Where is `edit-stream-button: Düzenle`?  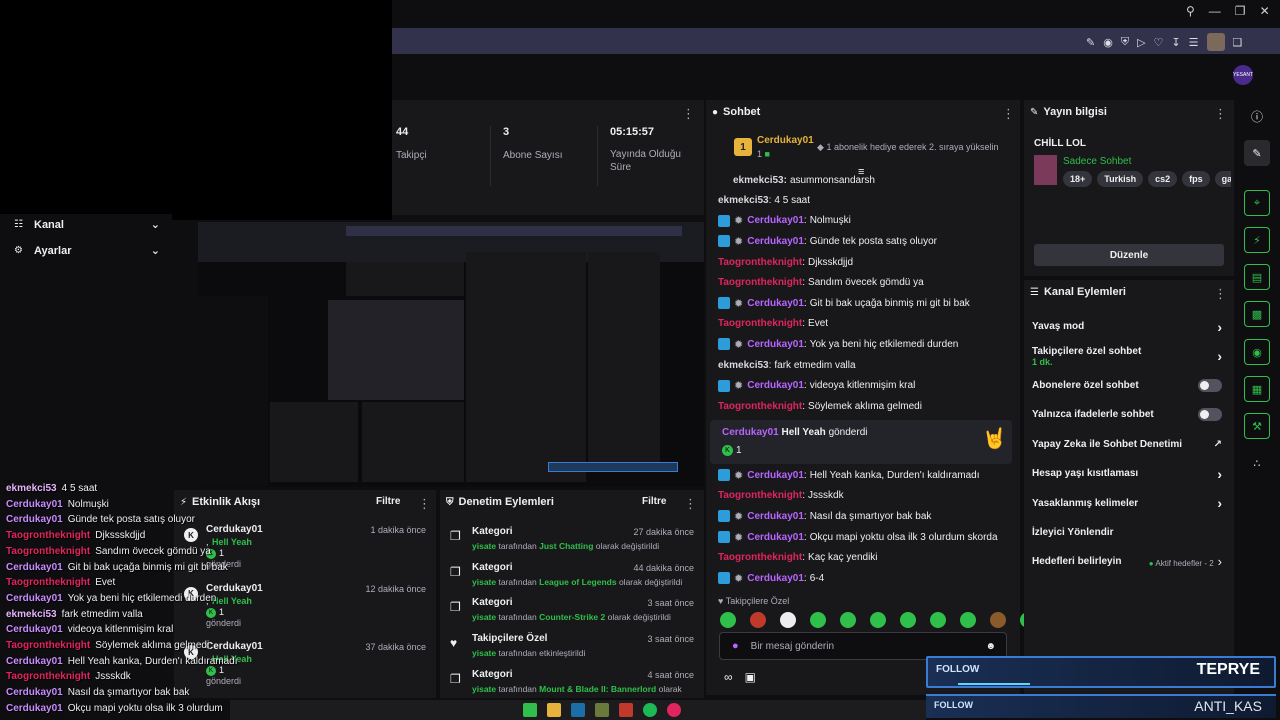
edit-stream-button: Düzenle is located at coordinates (1129, 255).